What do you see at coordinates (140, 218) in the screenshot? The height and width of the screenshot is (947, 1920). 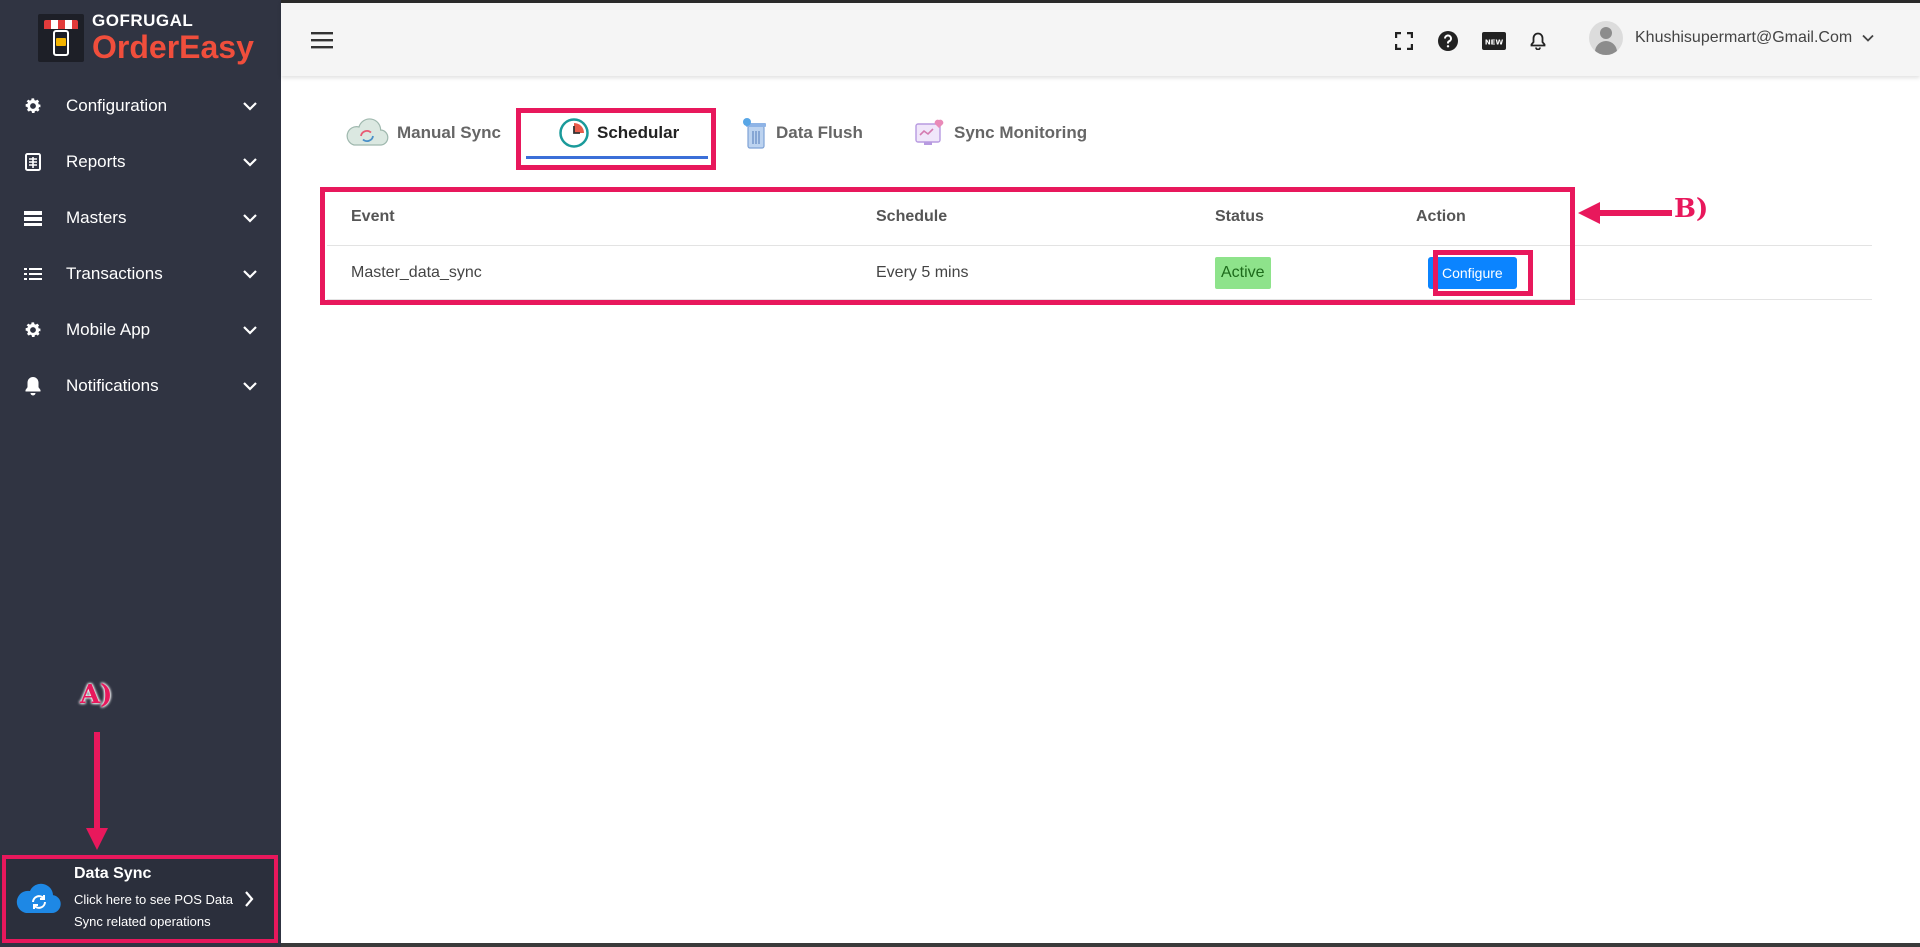 I see `sidebar-item-masters: Masters` at bounding box center [140, 218].